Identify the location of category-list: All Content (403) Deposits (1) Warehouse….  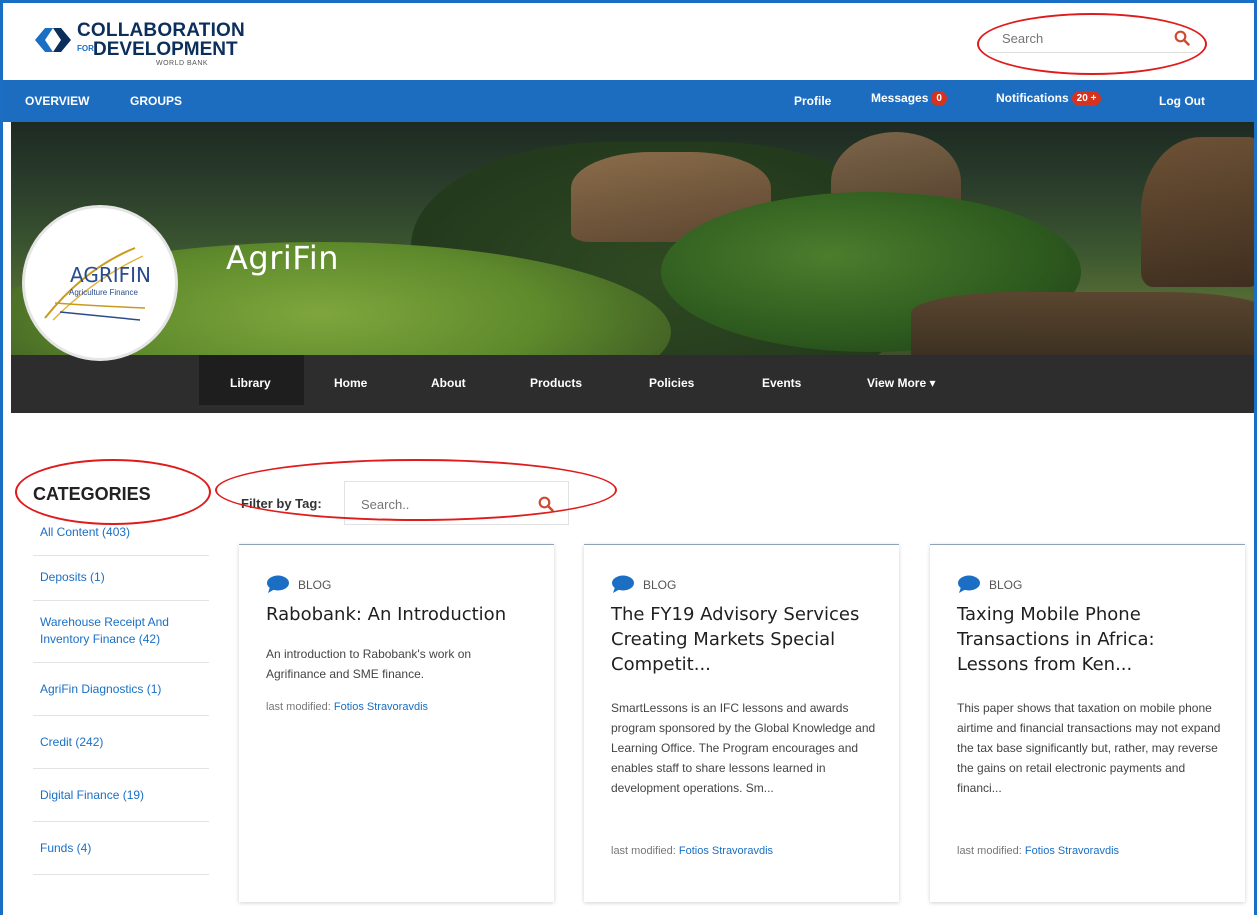
(121, 697).